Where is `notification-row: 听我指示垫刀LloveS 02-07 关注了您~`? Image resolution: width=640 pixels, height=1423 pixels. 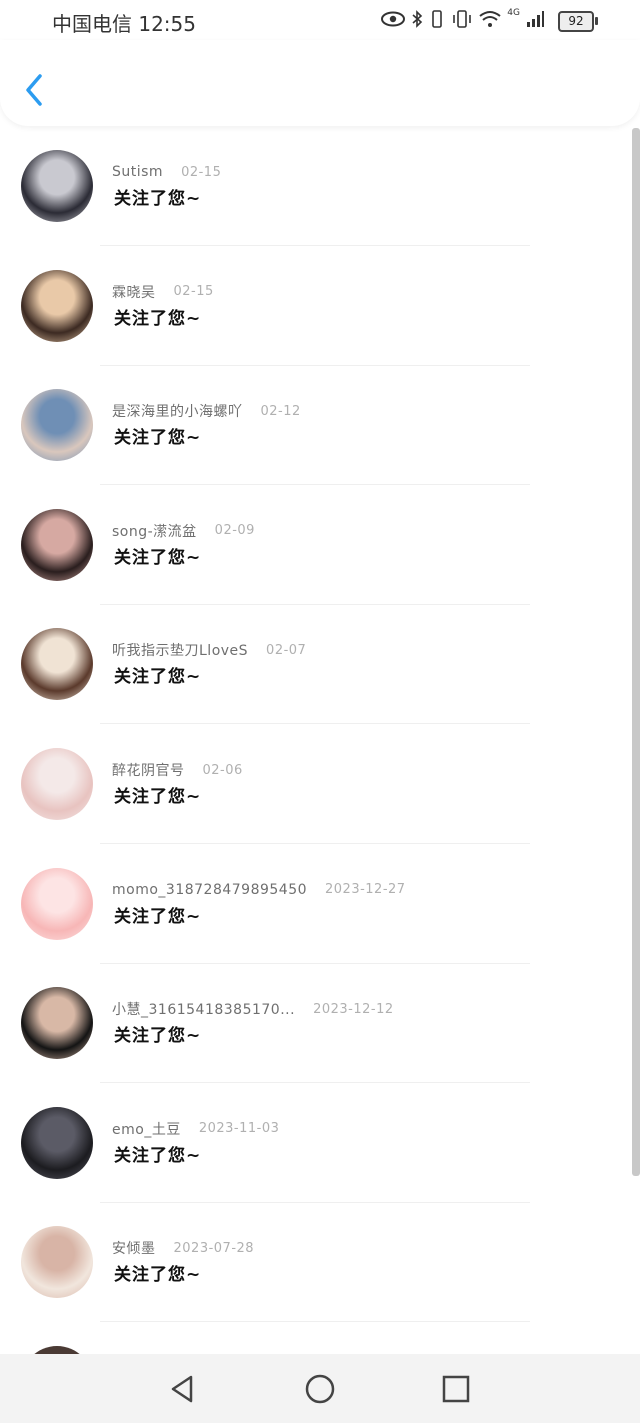 notification-row: 听我指示垫刀LloveS 02-07 关注了您~ is located at coordinates (315, 664).